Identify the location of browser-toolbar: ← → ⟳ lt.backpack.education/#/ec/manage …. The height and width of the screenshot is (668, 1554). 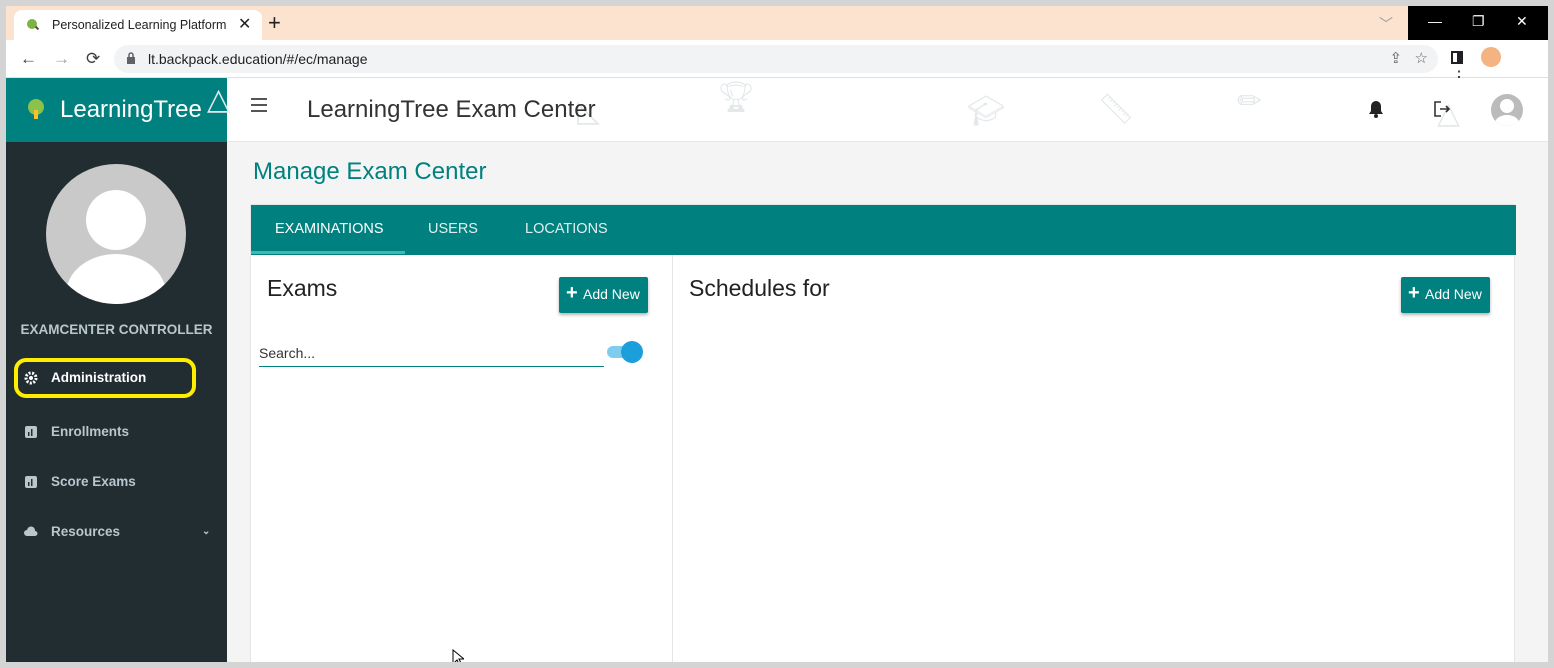
(777, 63).